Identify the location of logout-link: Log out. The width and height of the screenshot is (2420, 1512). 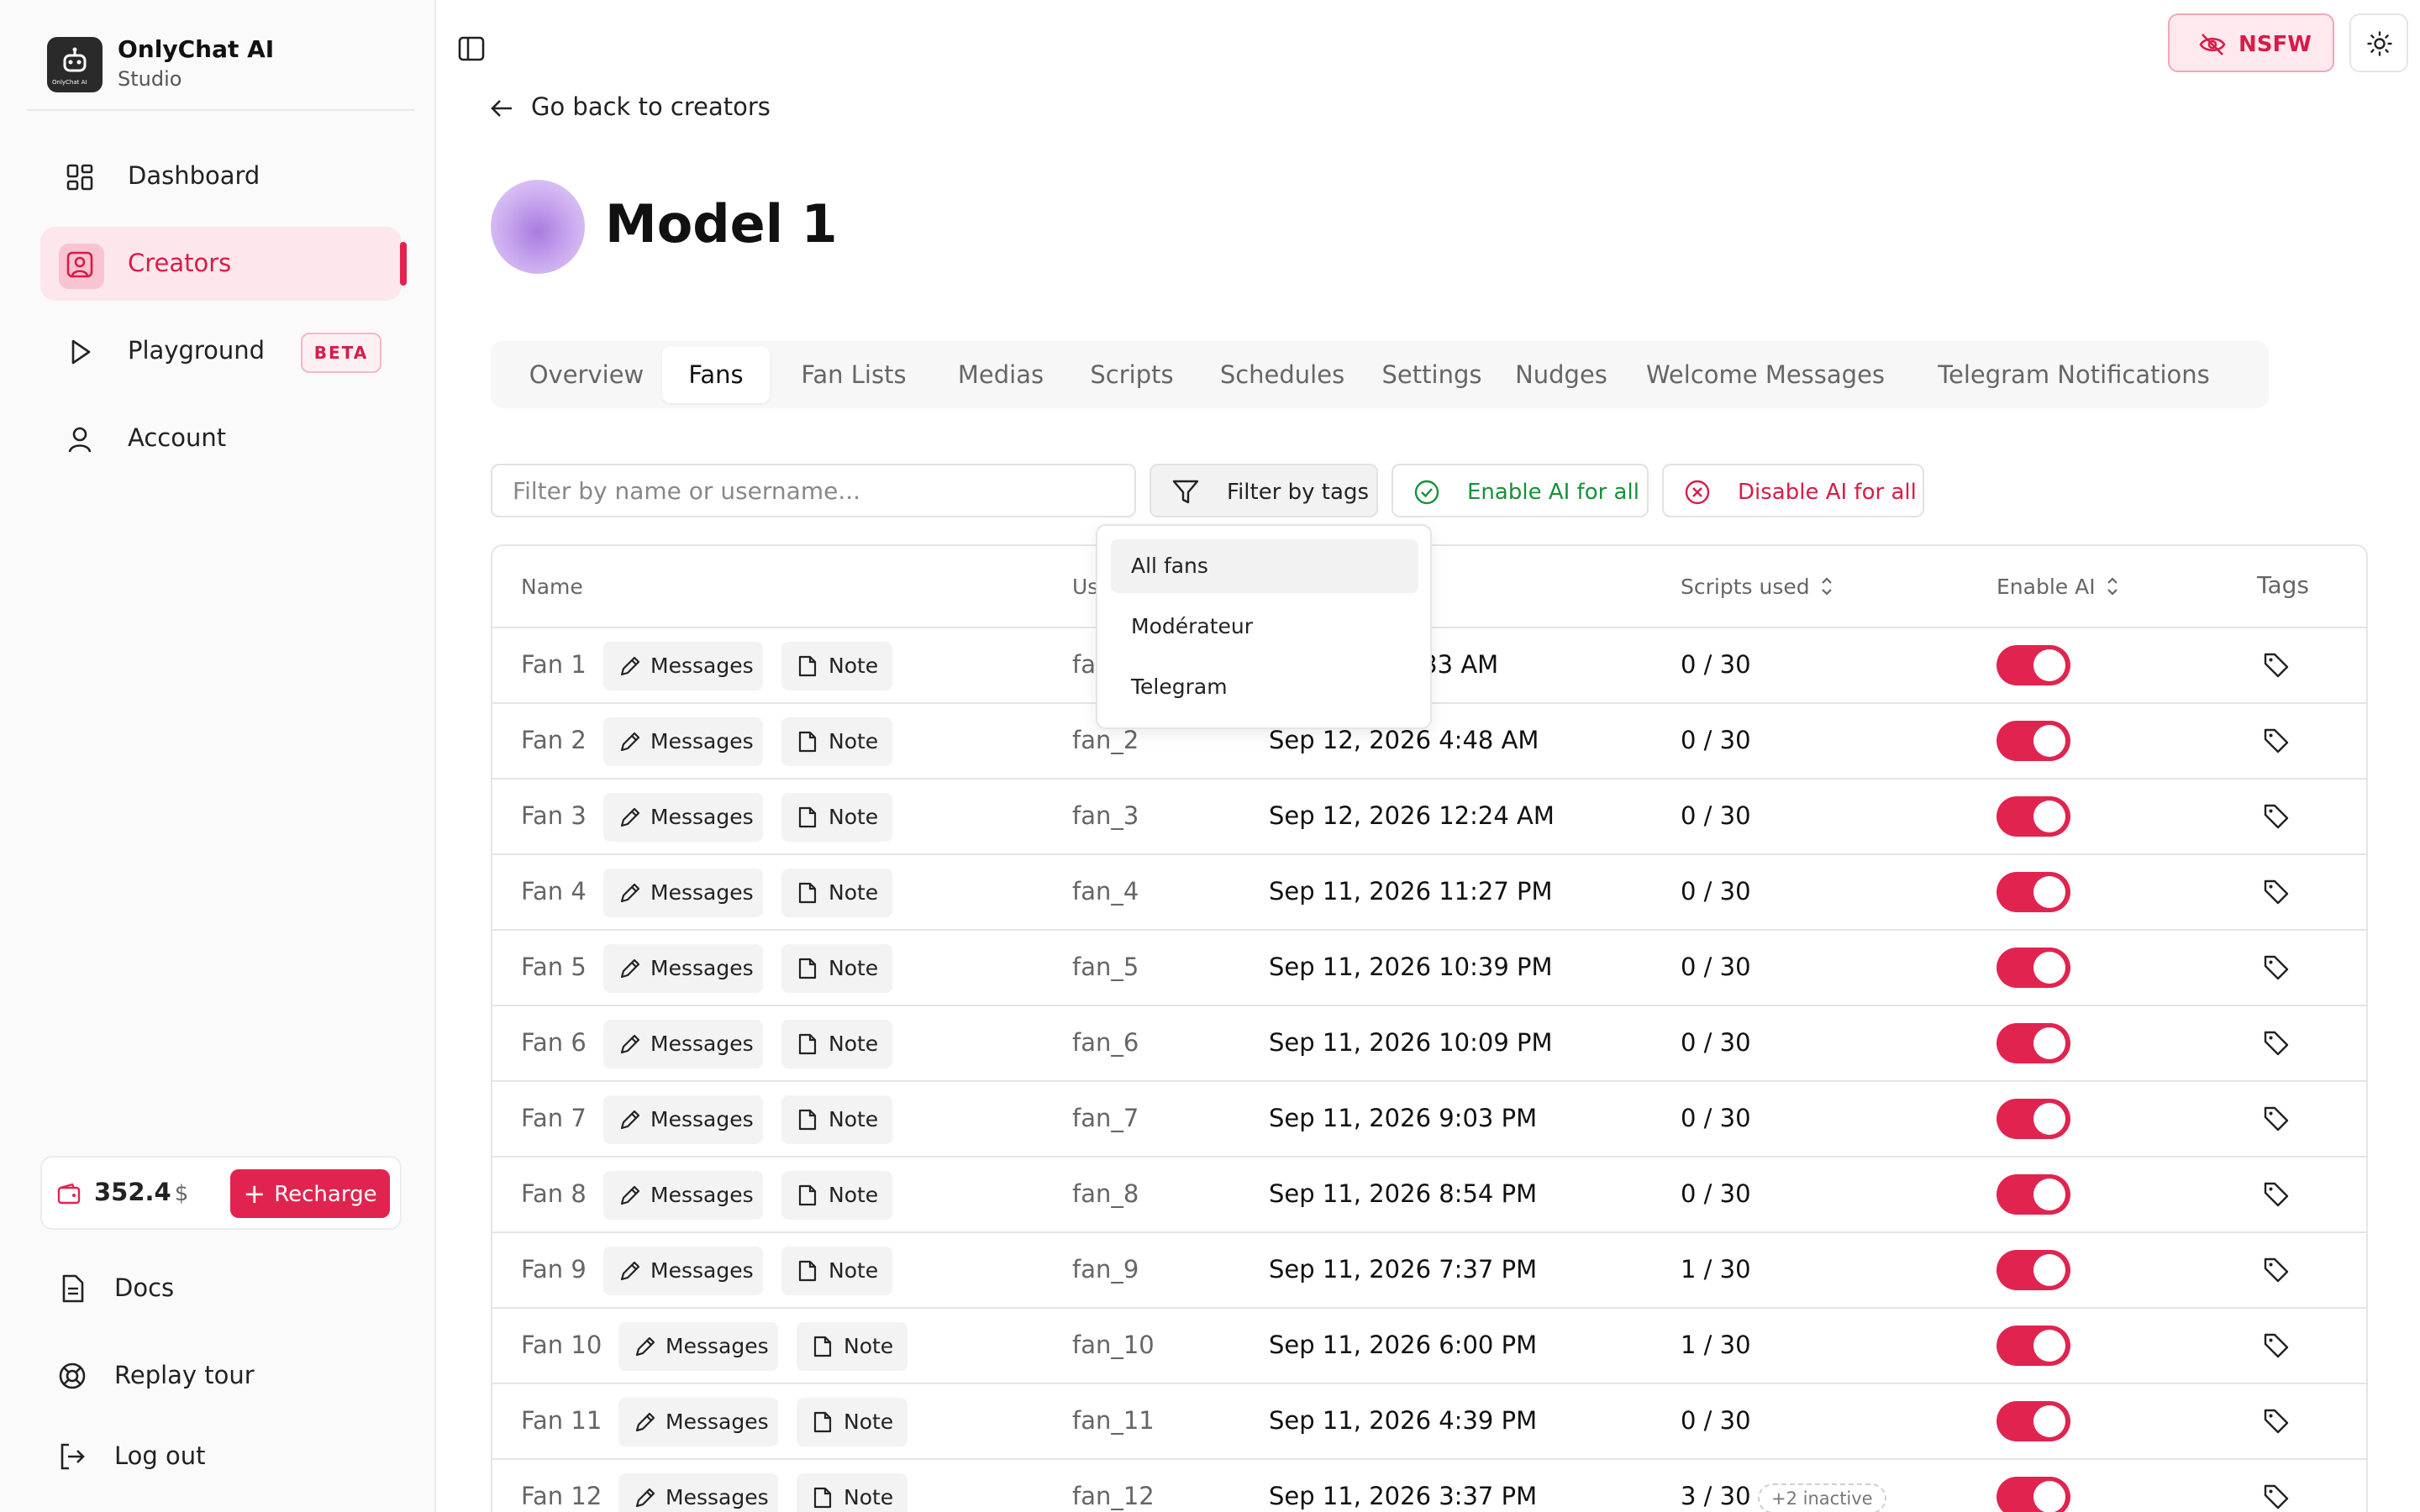
(221, 1456).